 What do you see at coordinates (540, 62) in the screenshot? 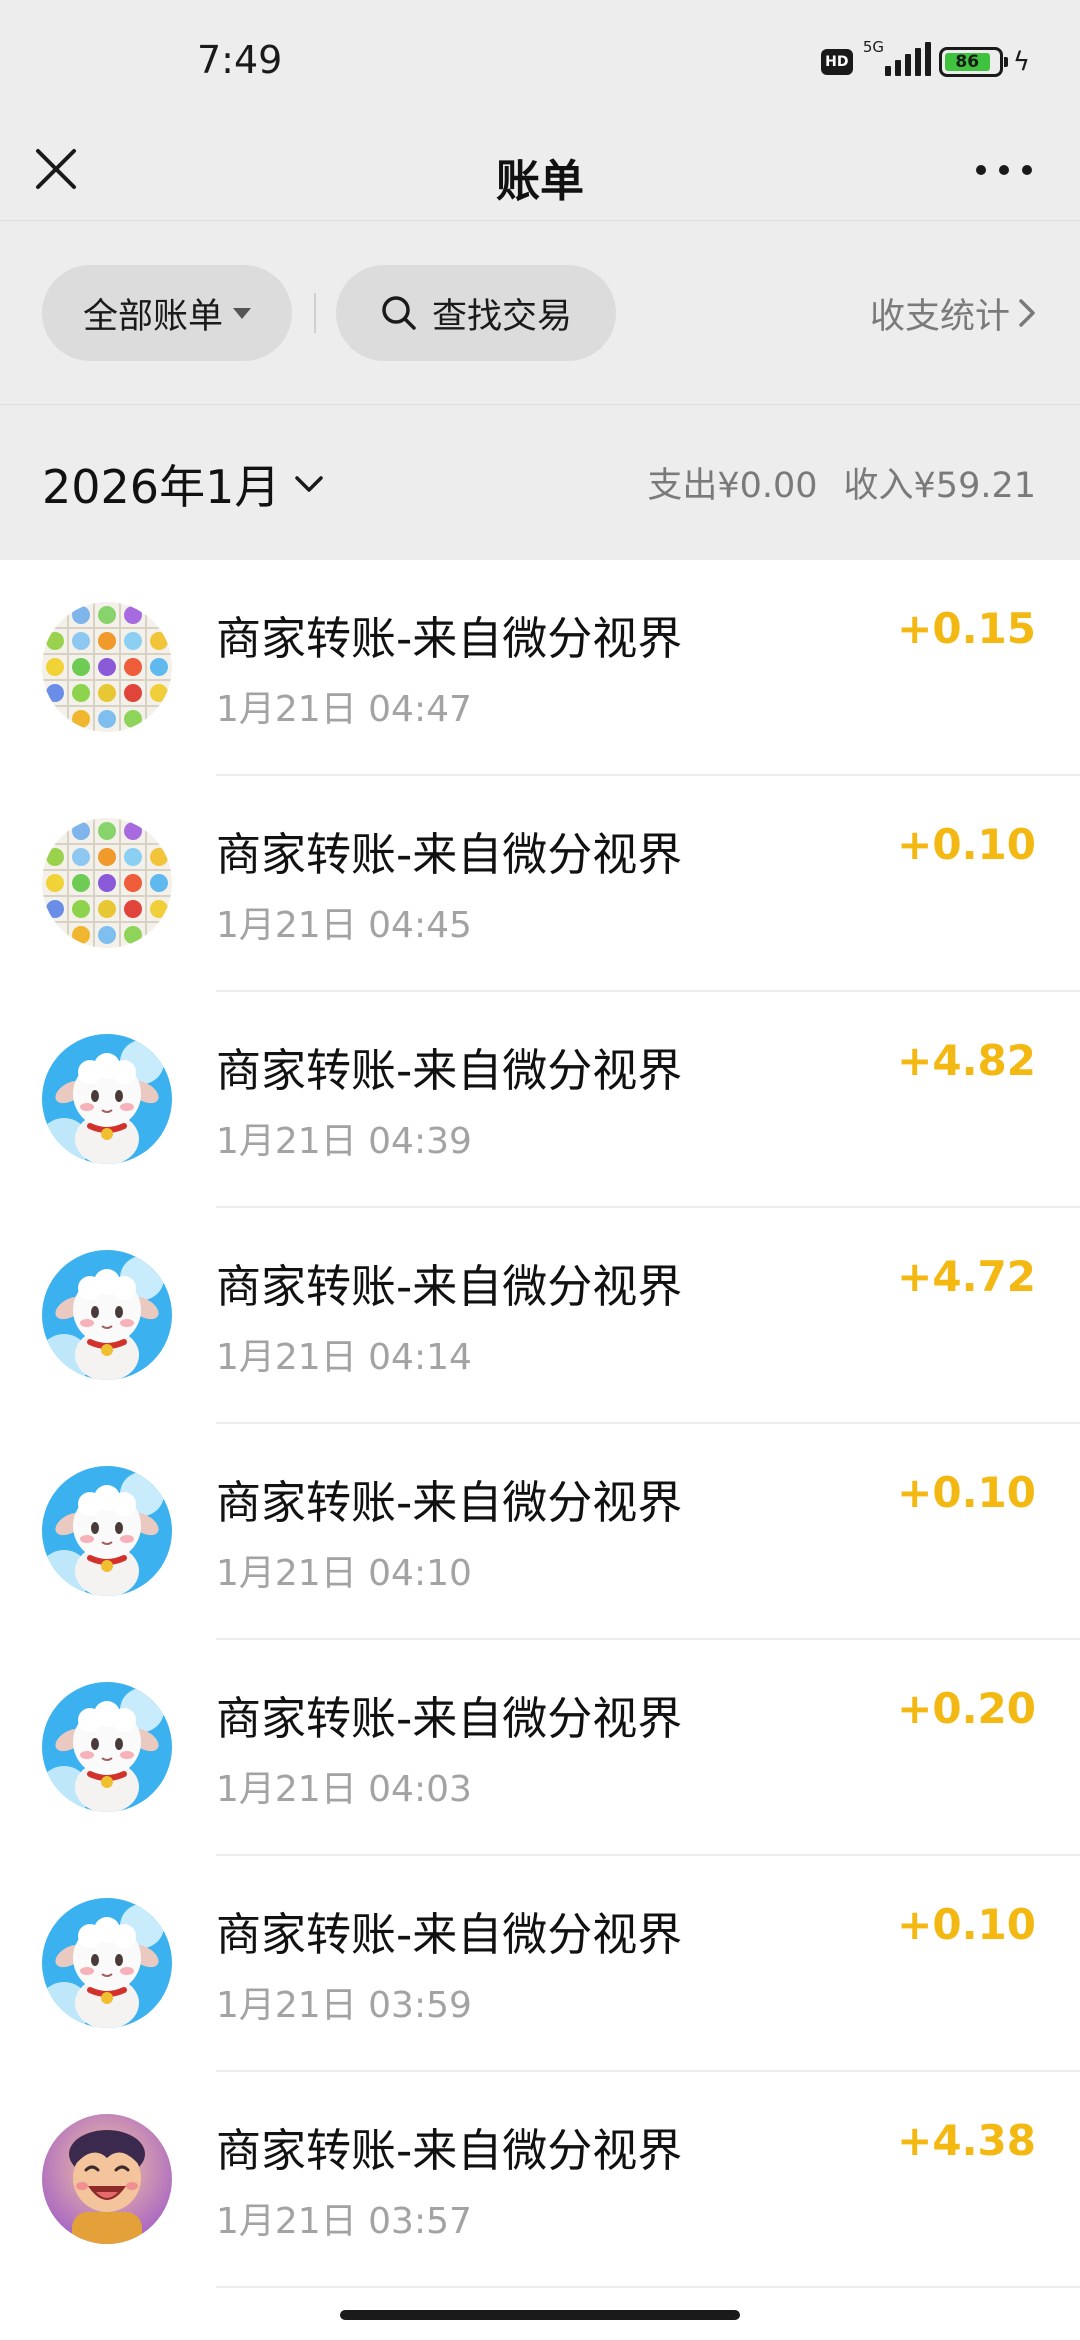
I see `status-bar: 7:49 HD 5G 86 ϟ` at bounding box center [540, 62].